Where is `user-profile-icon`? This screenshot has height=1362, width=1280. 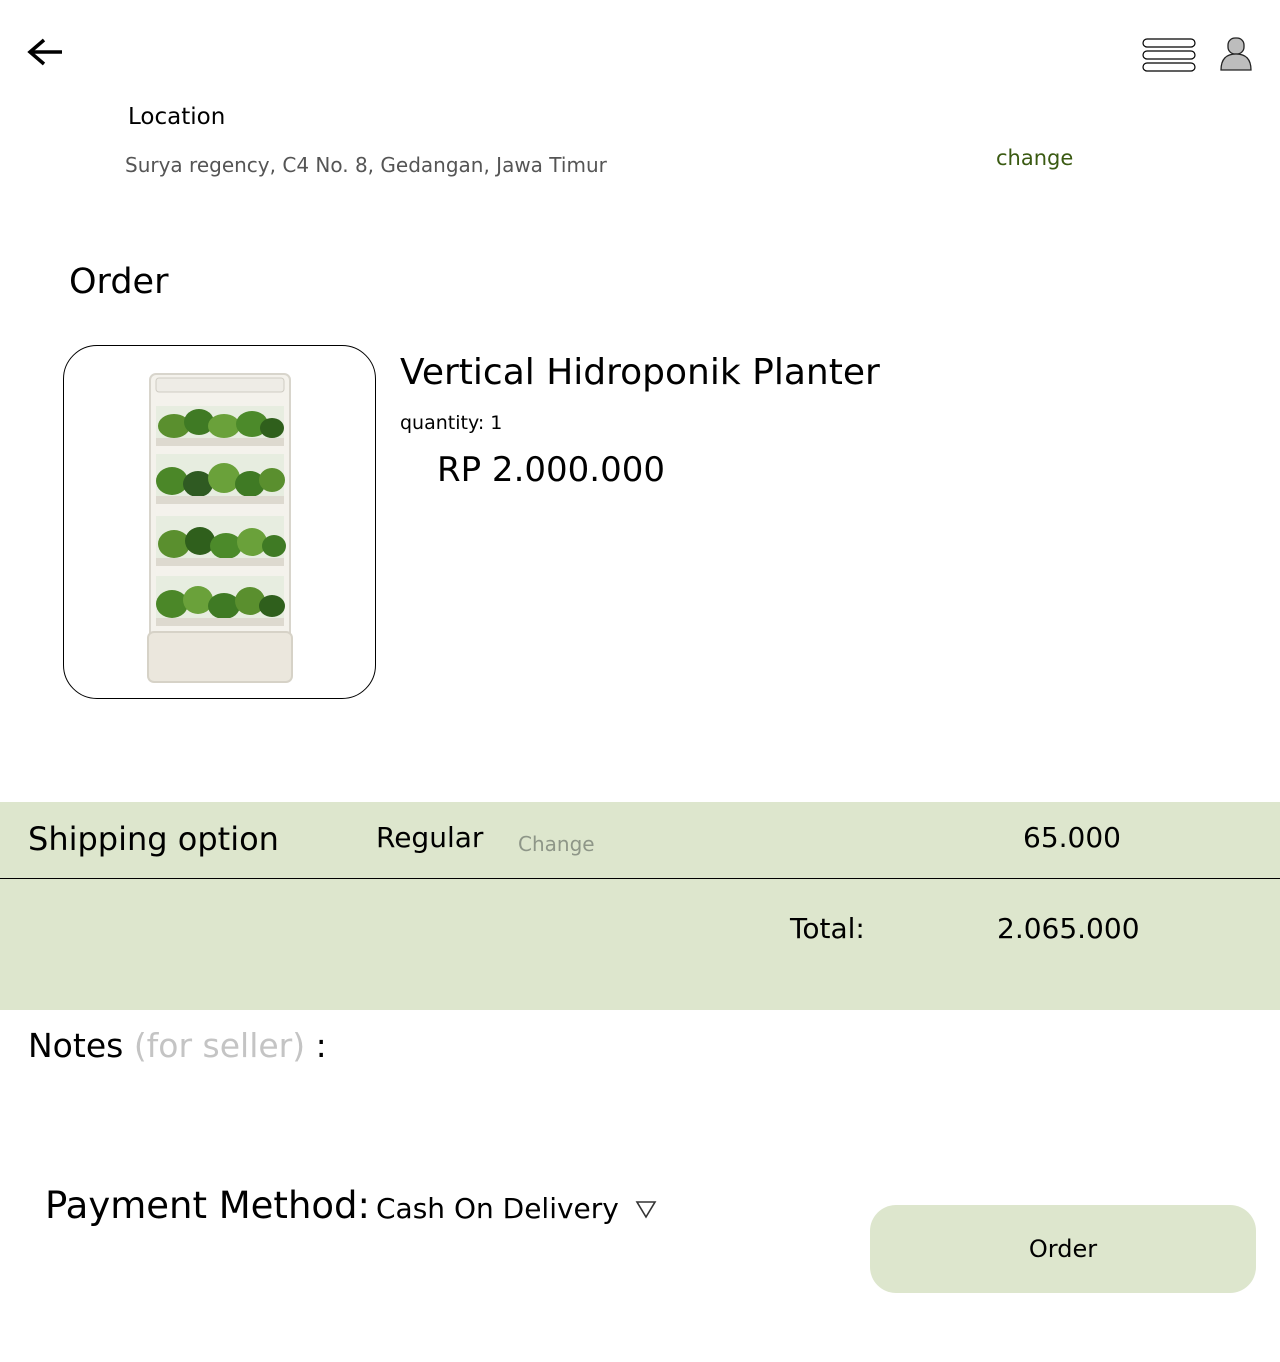
user-profile-icon is located at coordinates (1236, 54).